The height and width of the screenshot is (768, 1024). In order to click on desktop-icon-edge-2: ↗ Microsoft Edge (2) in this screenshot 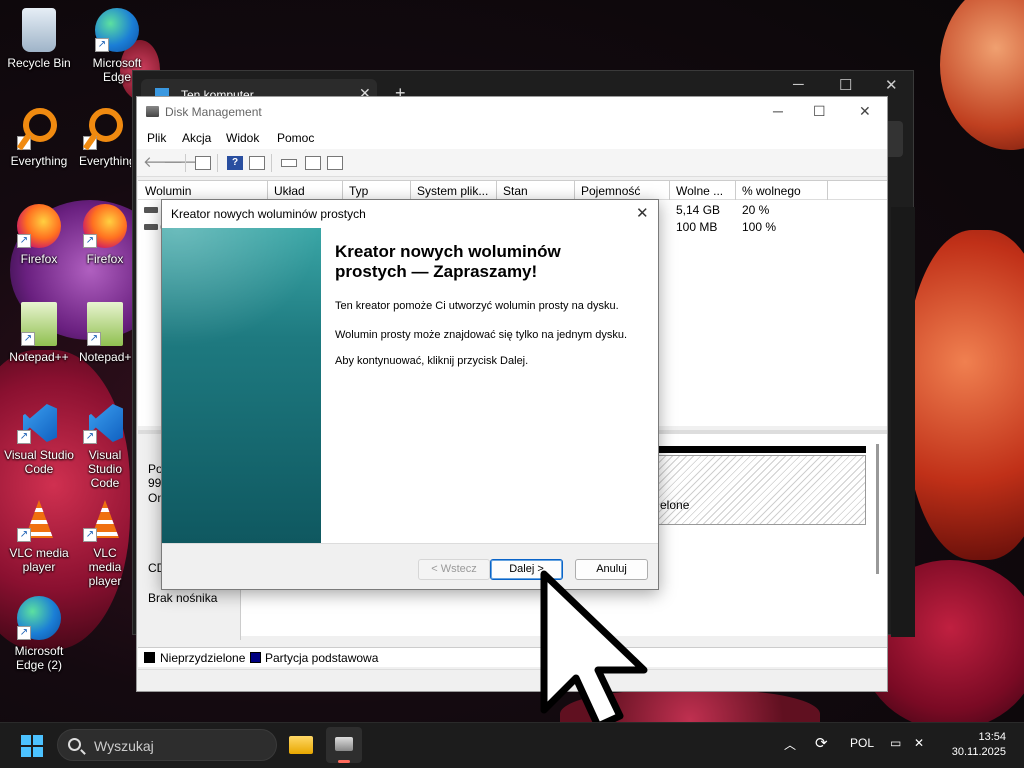, I will do `click(39, 634)`.